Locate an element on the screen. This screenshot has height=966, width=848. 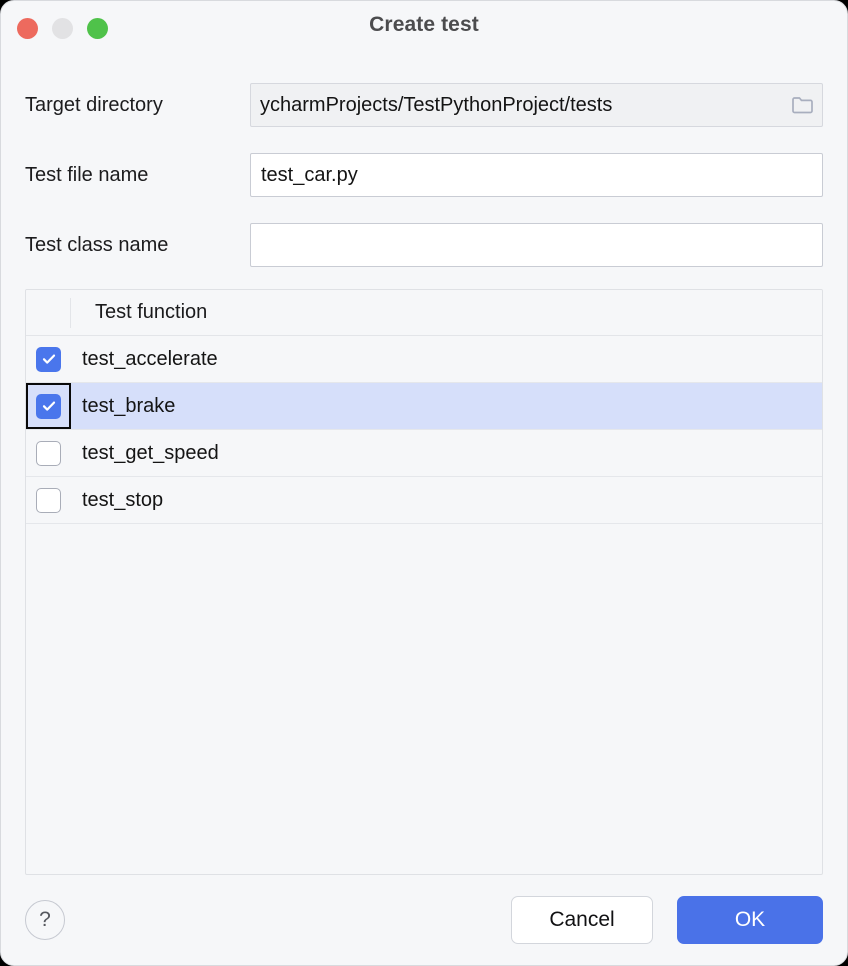
table-header-checkbox-column is located at coordinates (48, 312).